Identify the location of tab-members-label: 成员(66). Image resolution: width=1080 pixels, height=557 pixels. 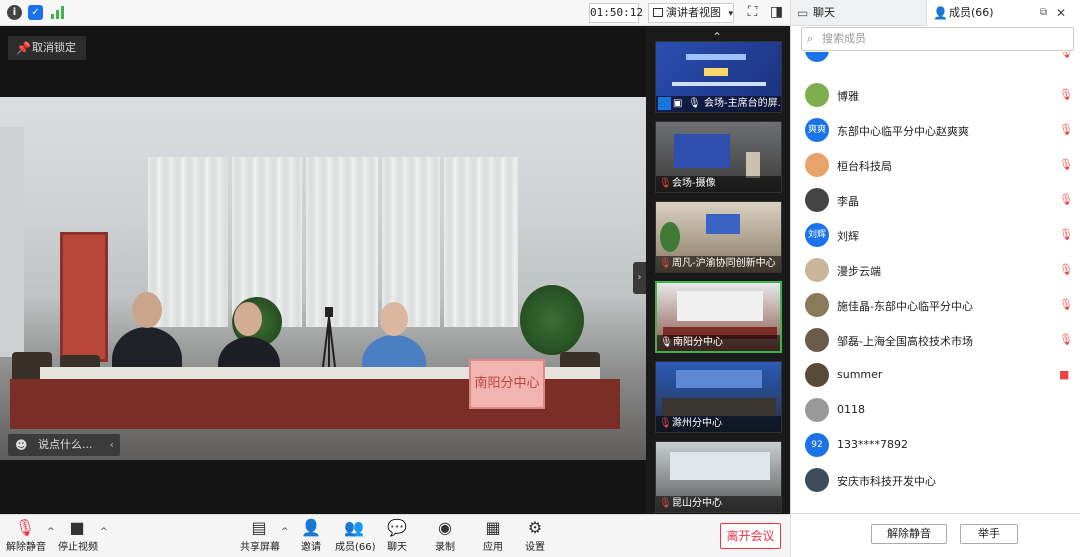
(971, 12).